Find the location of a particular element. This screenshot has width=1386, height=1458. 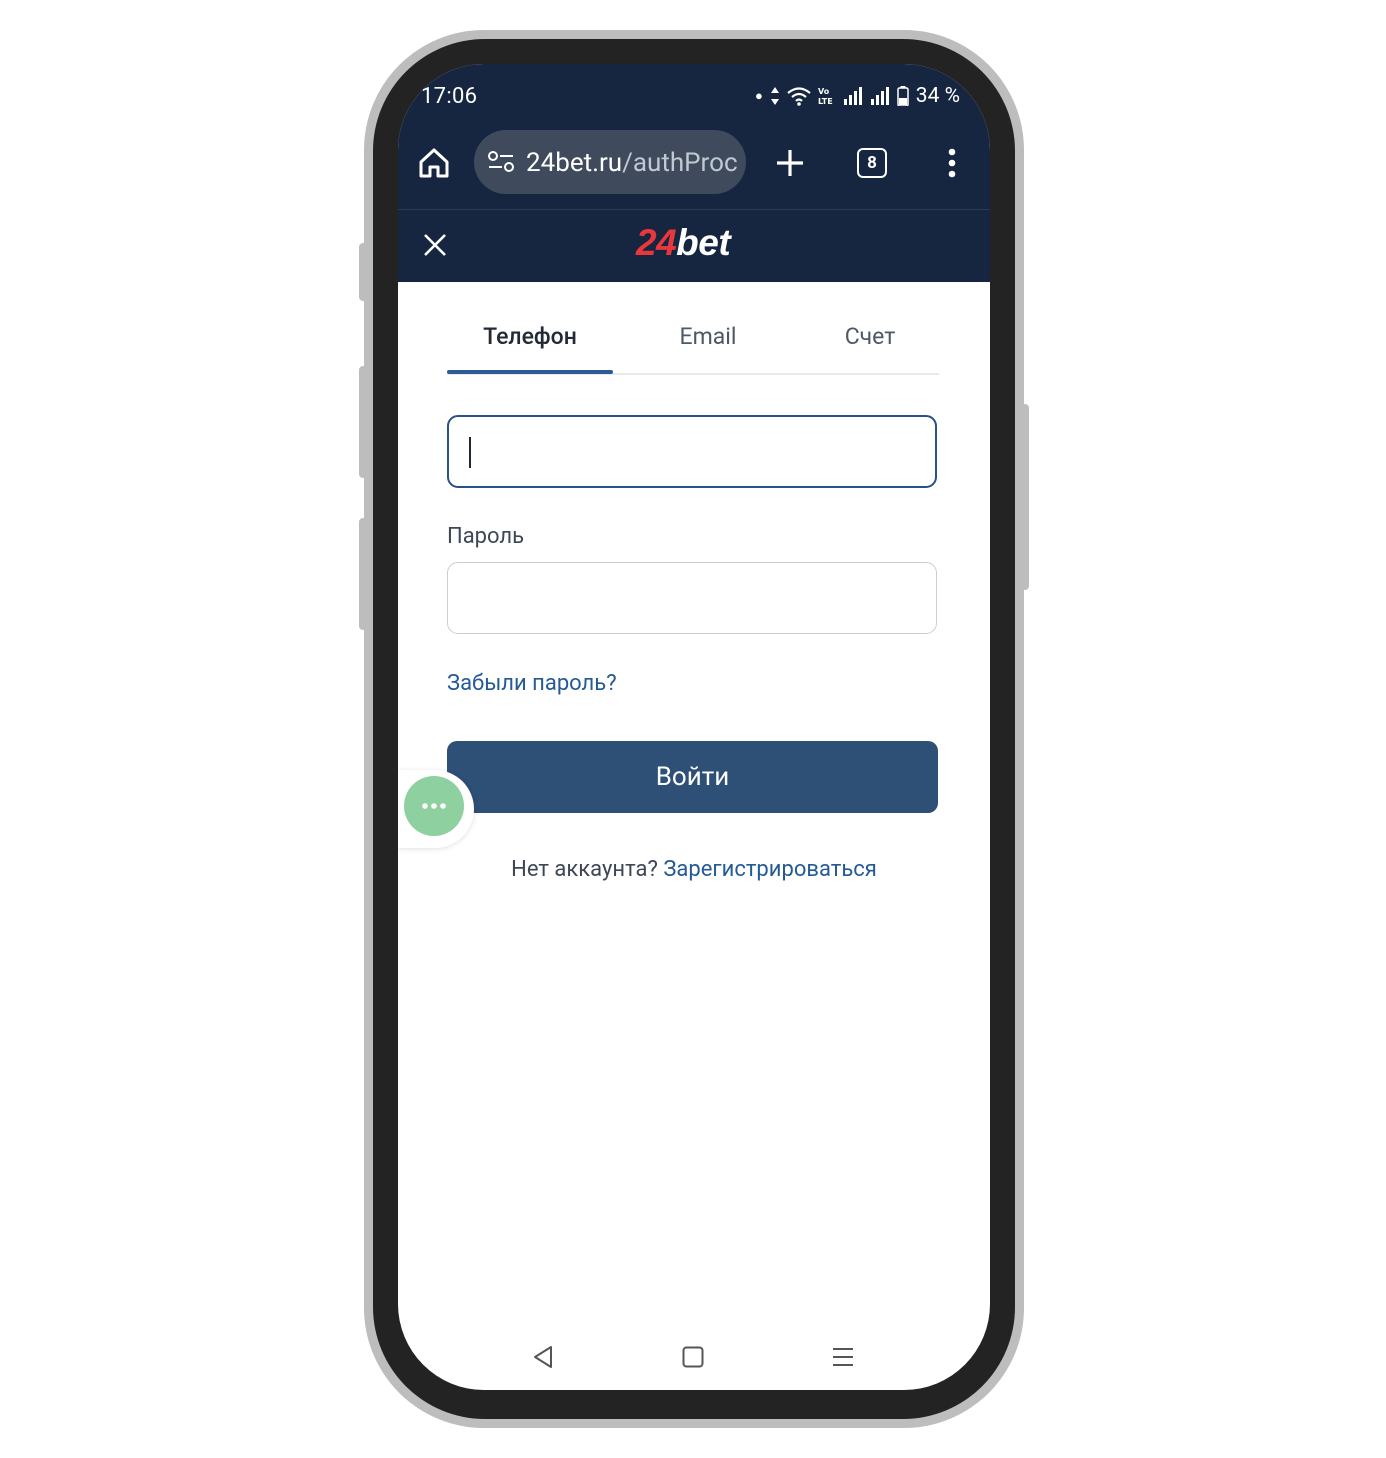

status-time: 17:06 is located at coordinates (449, 96).